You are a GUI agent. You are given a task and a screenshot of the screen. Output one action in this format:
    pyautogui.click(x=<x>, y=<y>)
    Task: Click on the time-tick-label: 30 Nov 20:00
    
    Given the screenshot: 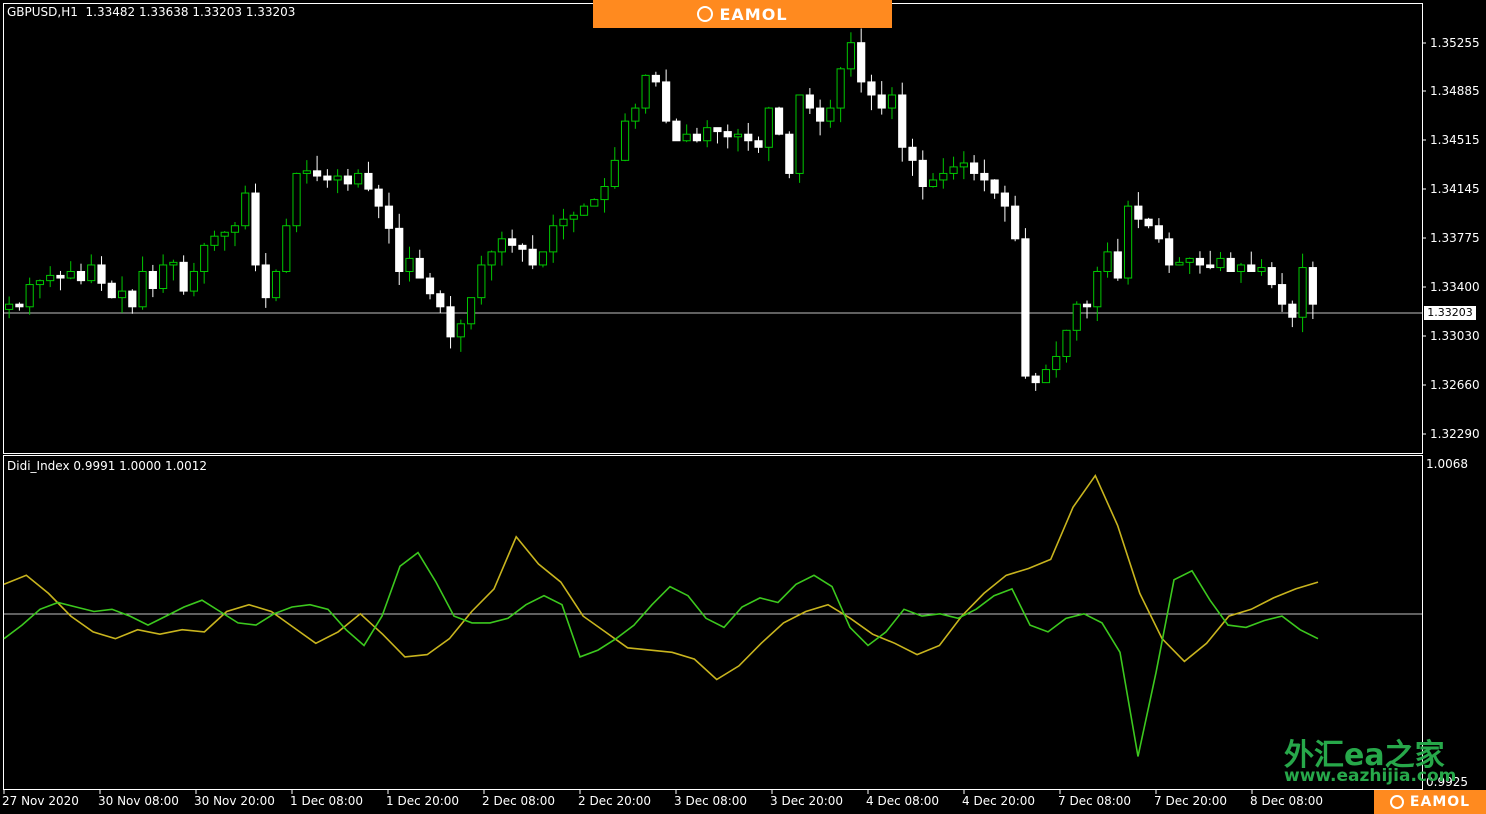 What is the action you would take?
    pyautogui.click(x=234, y=801)
    